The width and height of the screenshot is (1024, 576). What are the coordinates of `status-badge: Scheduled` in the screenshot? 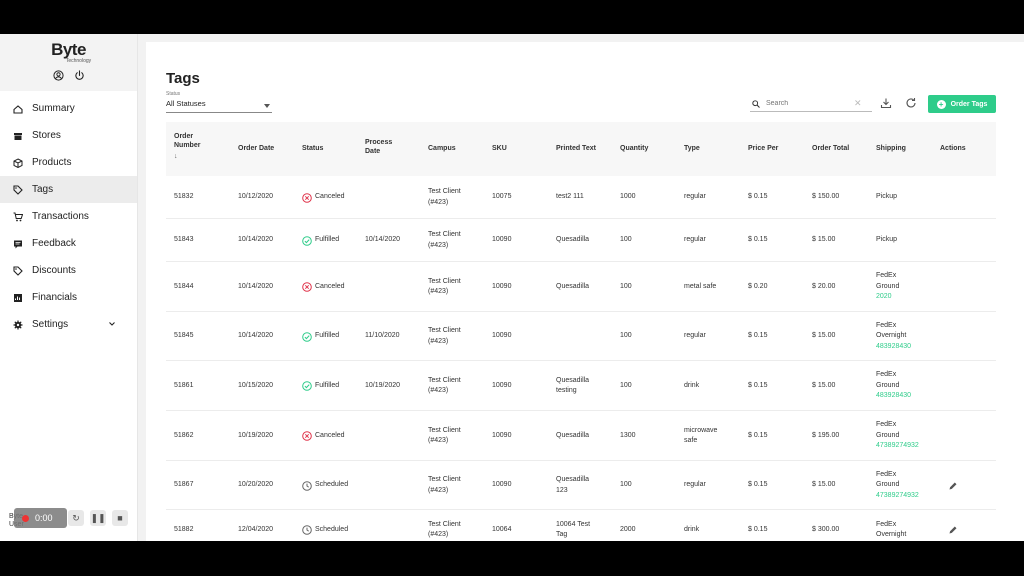 It's located at (325, 530).